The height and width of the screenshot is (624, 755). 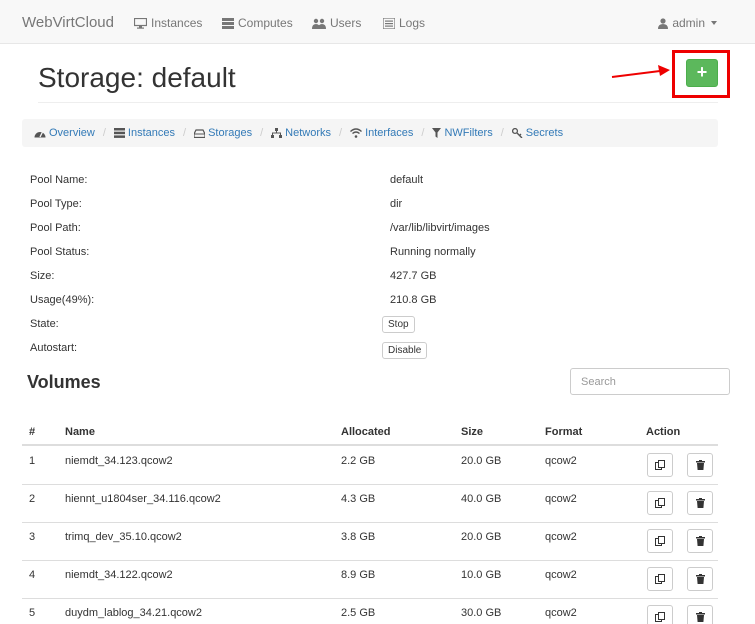 I want to click on hdd-icon, so click(x=200, y=133).